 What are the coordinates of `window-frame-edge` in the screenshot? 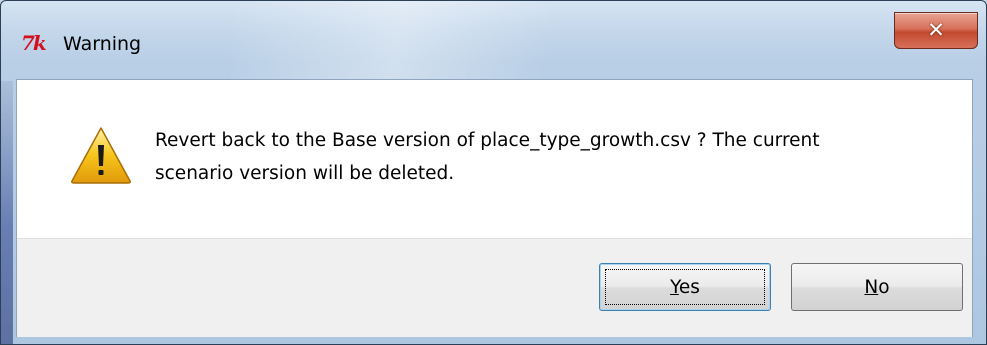 It's located at (7, 212).